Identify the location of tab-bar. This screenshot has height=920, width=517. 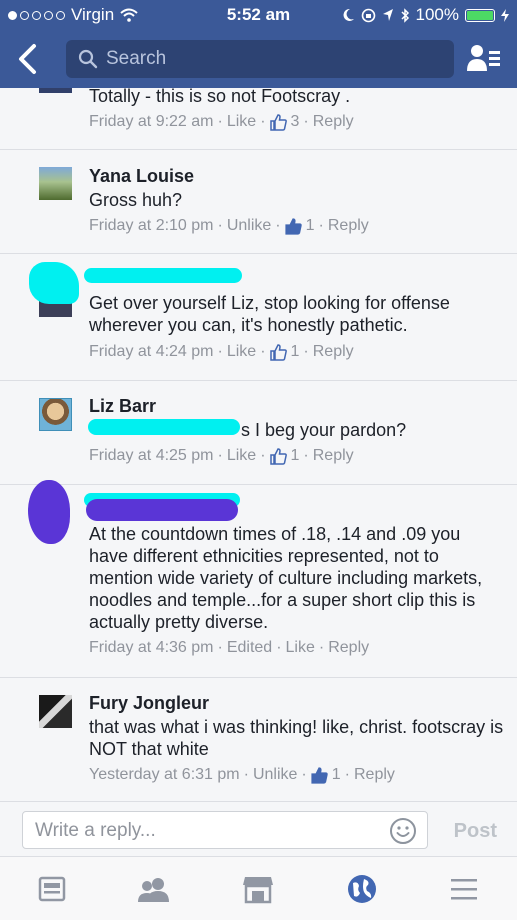
(258, 888).